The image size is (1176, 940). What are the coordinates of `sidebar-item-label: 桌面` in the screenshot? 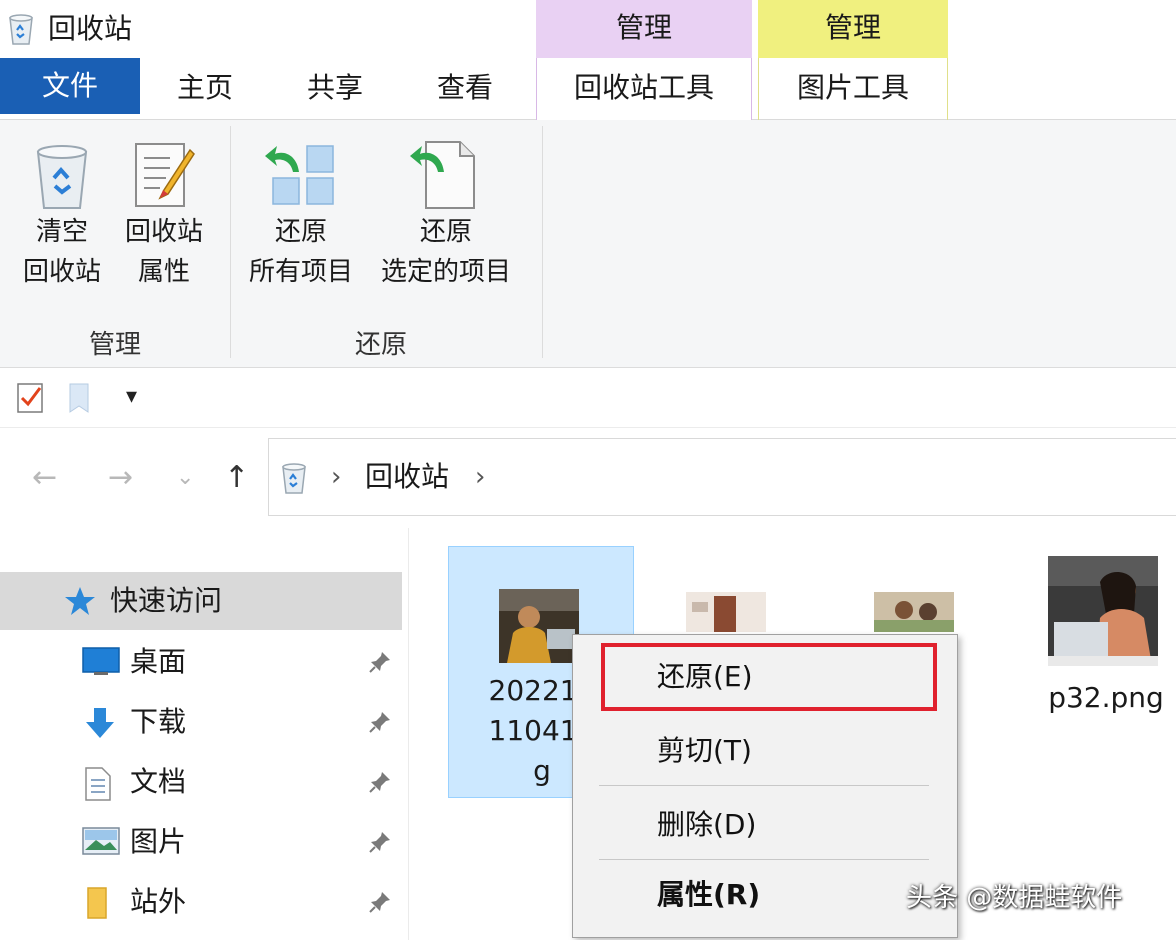 It's located at (158, 661).